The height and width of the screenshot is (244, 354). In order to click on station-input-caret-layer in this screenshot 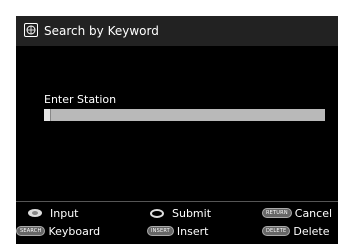, I will do `click(184, 115)`.